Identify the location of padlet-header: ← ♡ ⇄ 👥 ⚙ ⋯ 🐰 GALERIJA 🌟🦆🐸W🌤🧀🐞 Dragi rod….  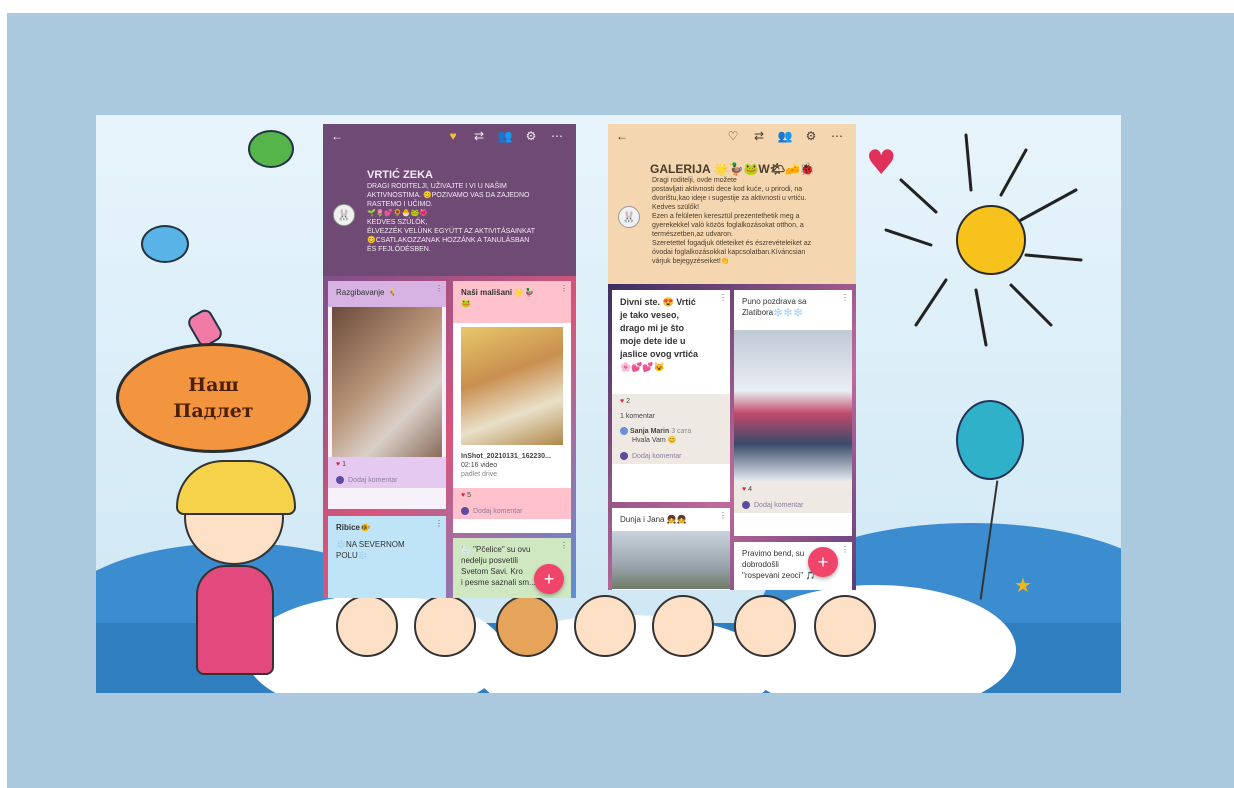
(732, 204).